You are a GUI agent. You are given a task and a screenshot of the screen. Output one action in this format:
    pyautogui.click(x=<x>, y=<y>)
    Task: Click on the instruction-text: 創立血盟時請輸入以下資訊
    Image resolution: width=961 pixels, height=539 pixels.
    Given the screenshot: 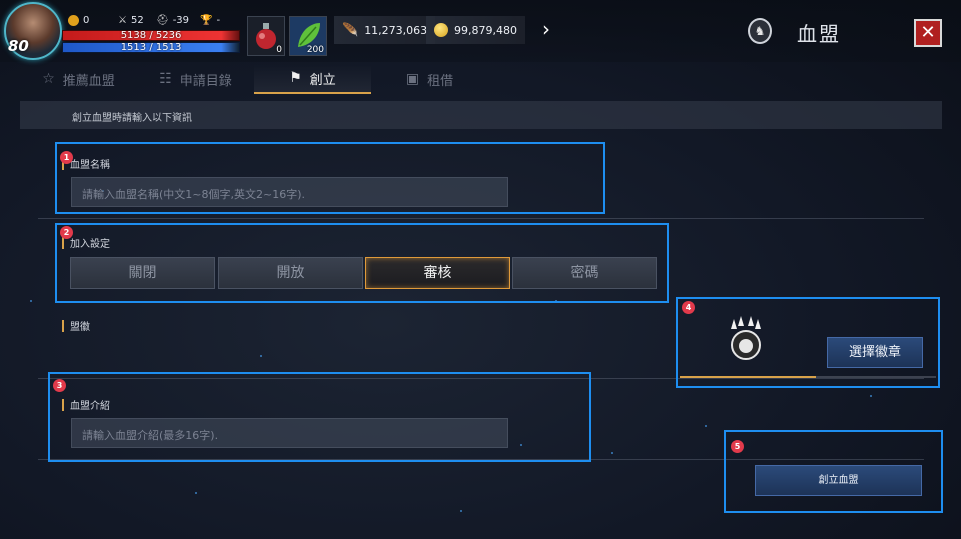 What is the action you would take?
    pyautogui.click(x=132, y=118)
    